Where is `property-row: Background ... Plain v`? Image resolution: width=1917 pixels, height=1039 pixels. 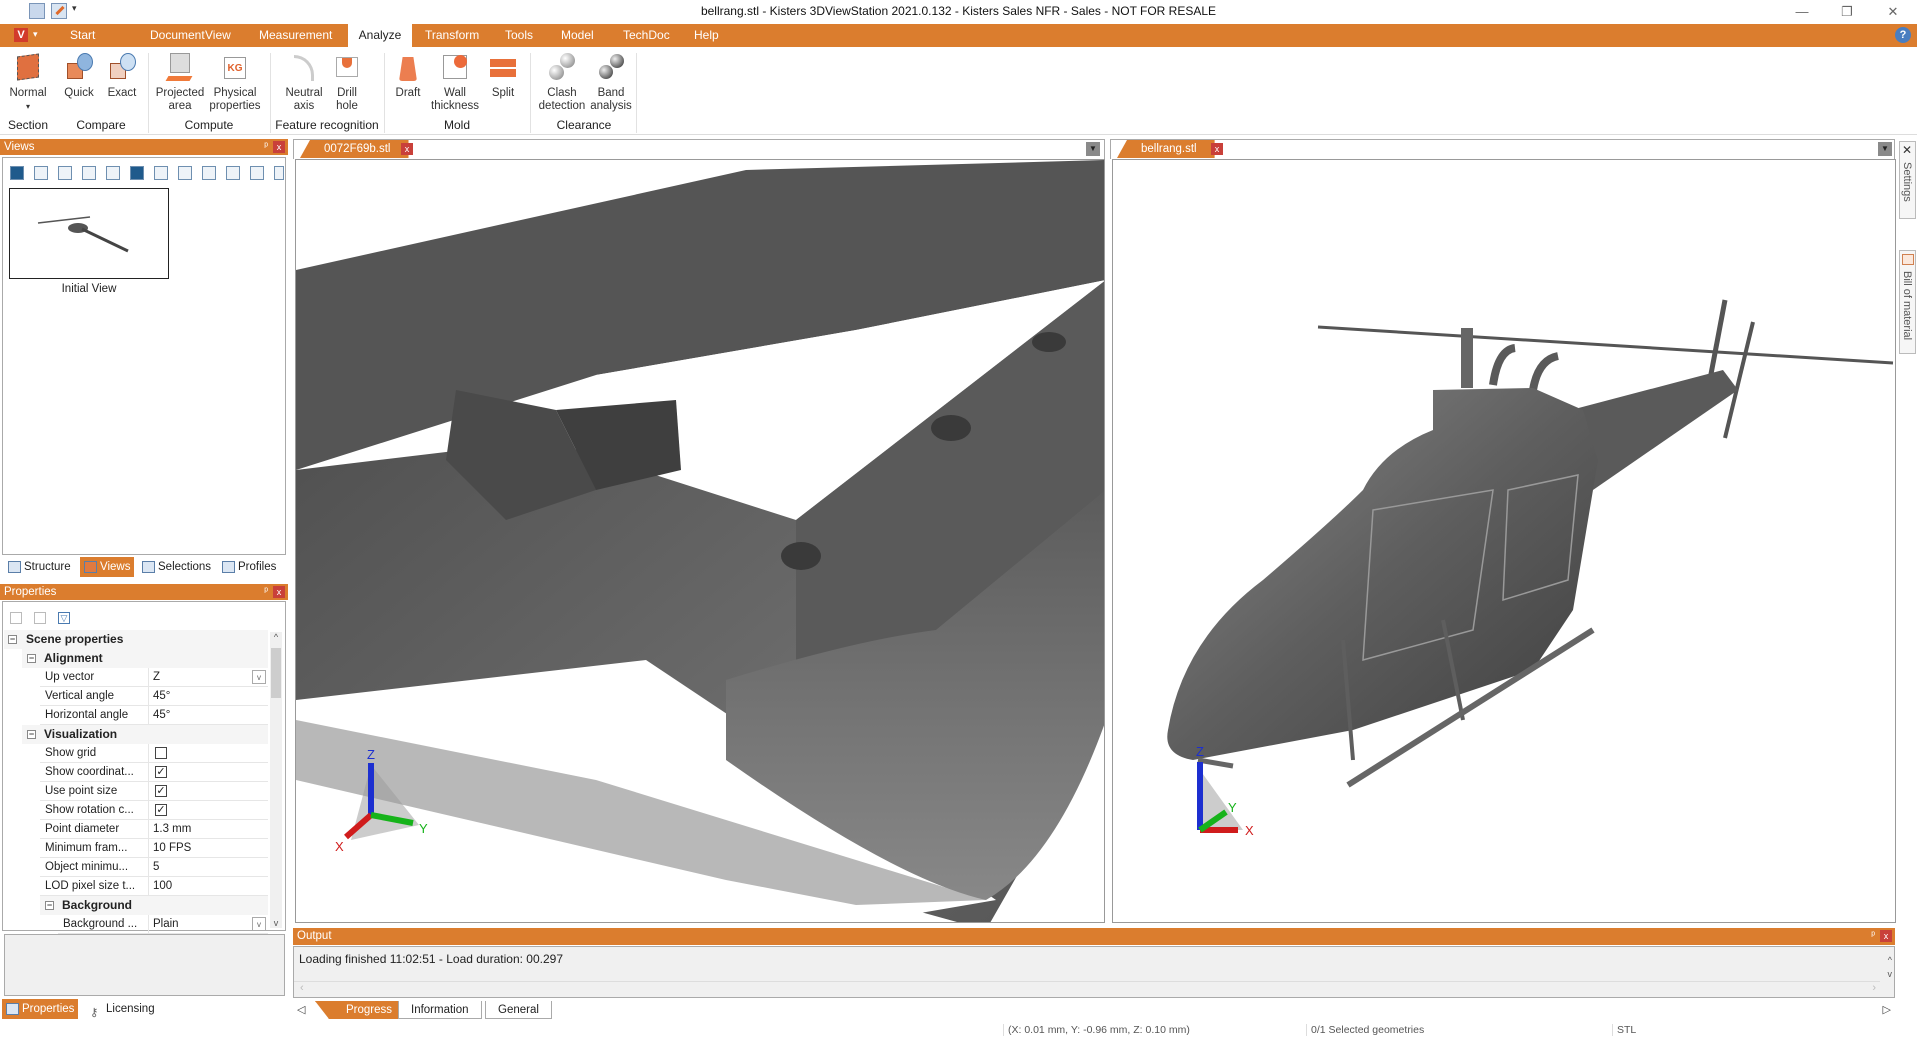
property-row: Background ... Plain v is located at coordinates (163, 924).